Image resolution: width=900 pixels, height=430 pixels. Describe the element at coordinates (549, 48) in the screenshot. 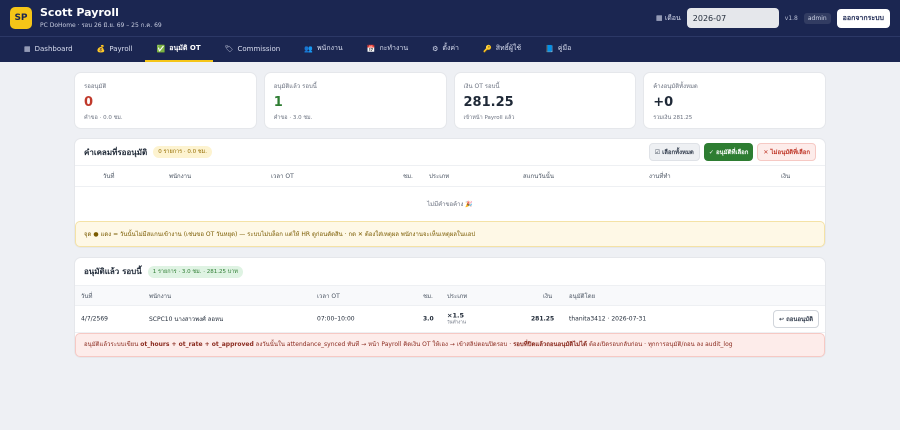

I see `book-icon: 📘` at that location.